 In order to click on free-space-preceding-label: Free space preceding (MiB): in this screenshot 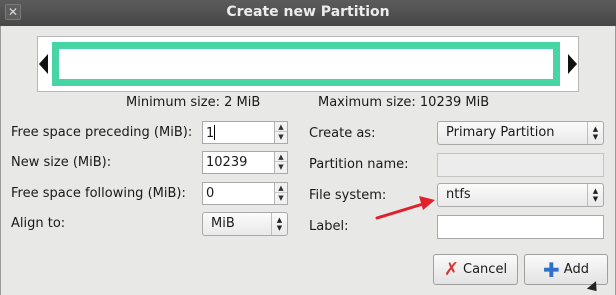, I will do `click(102, 132)`.